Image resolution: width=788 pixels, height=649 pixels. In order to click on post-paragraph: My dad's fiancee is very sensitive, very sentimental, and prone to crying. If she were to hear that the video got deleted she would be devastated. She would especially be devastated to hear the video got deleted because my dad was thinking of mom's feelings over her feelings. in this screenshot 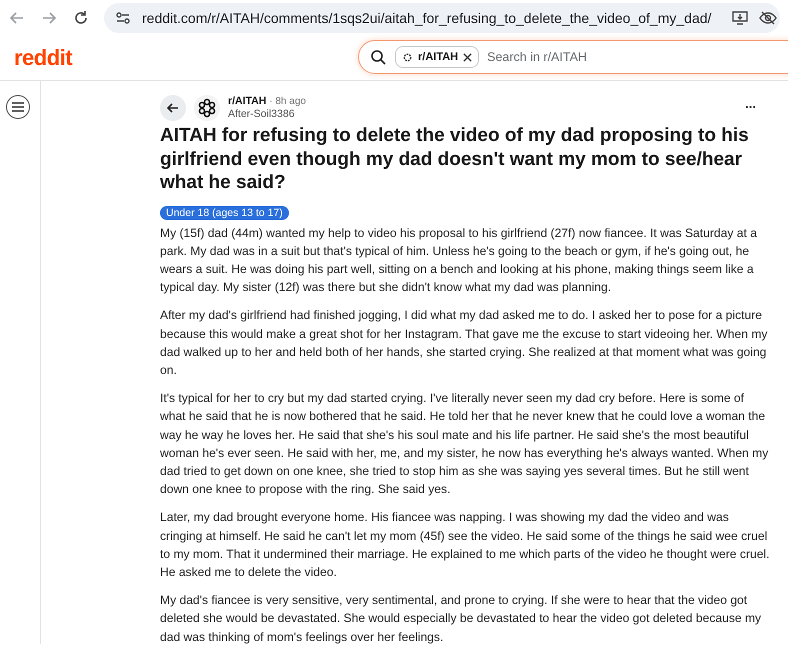, I will do `click(461, 619)`.